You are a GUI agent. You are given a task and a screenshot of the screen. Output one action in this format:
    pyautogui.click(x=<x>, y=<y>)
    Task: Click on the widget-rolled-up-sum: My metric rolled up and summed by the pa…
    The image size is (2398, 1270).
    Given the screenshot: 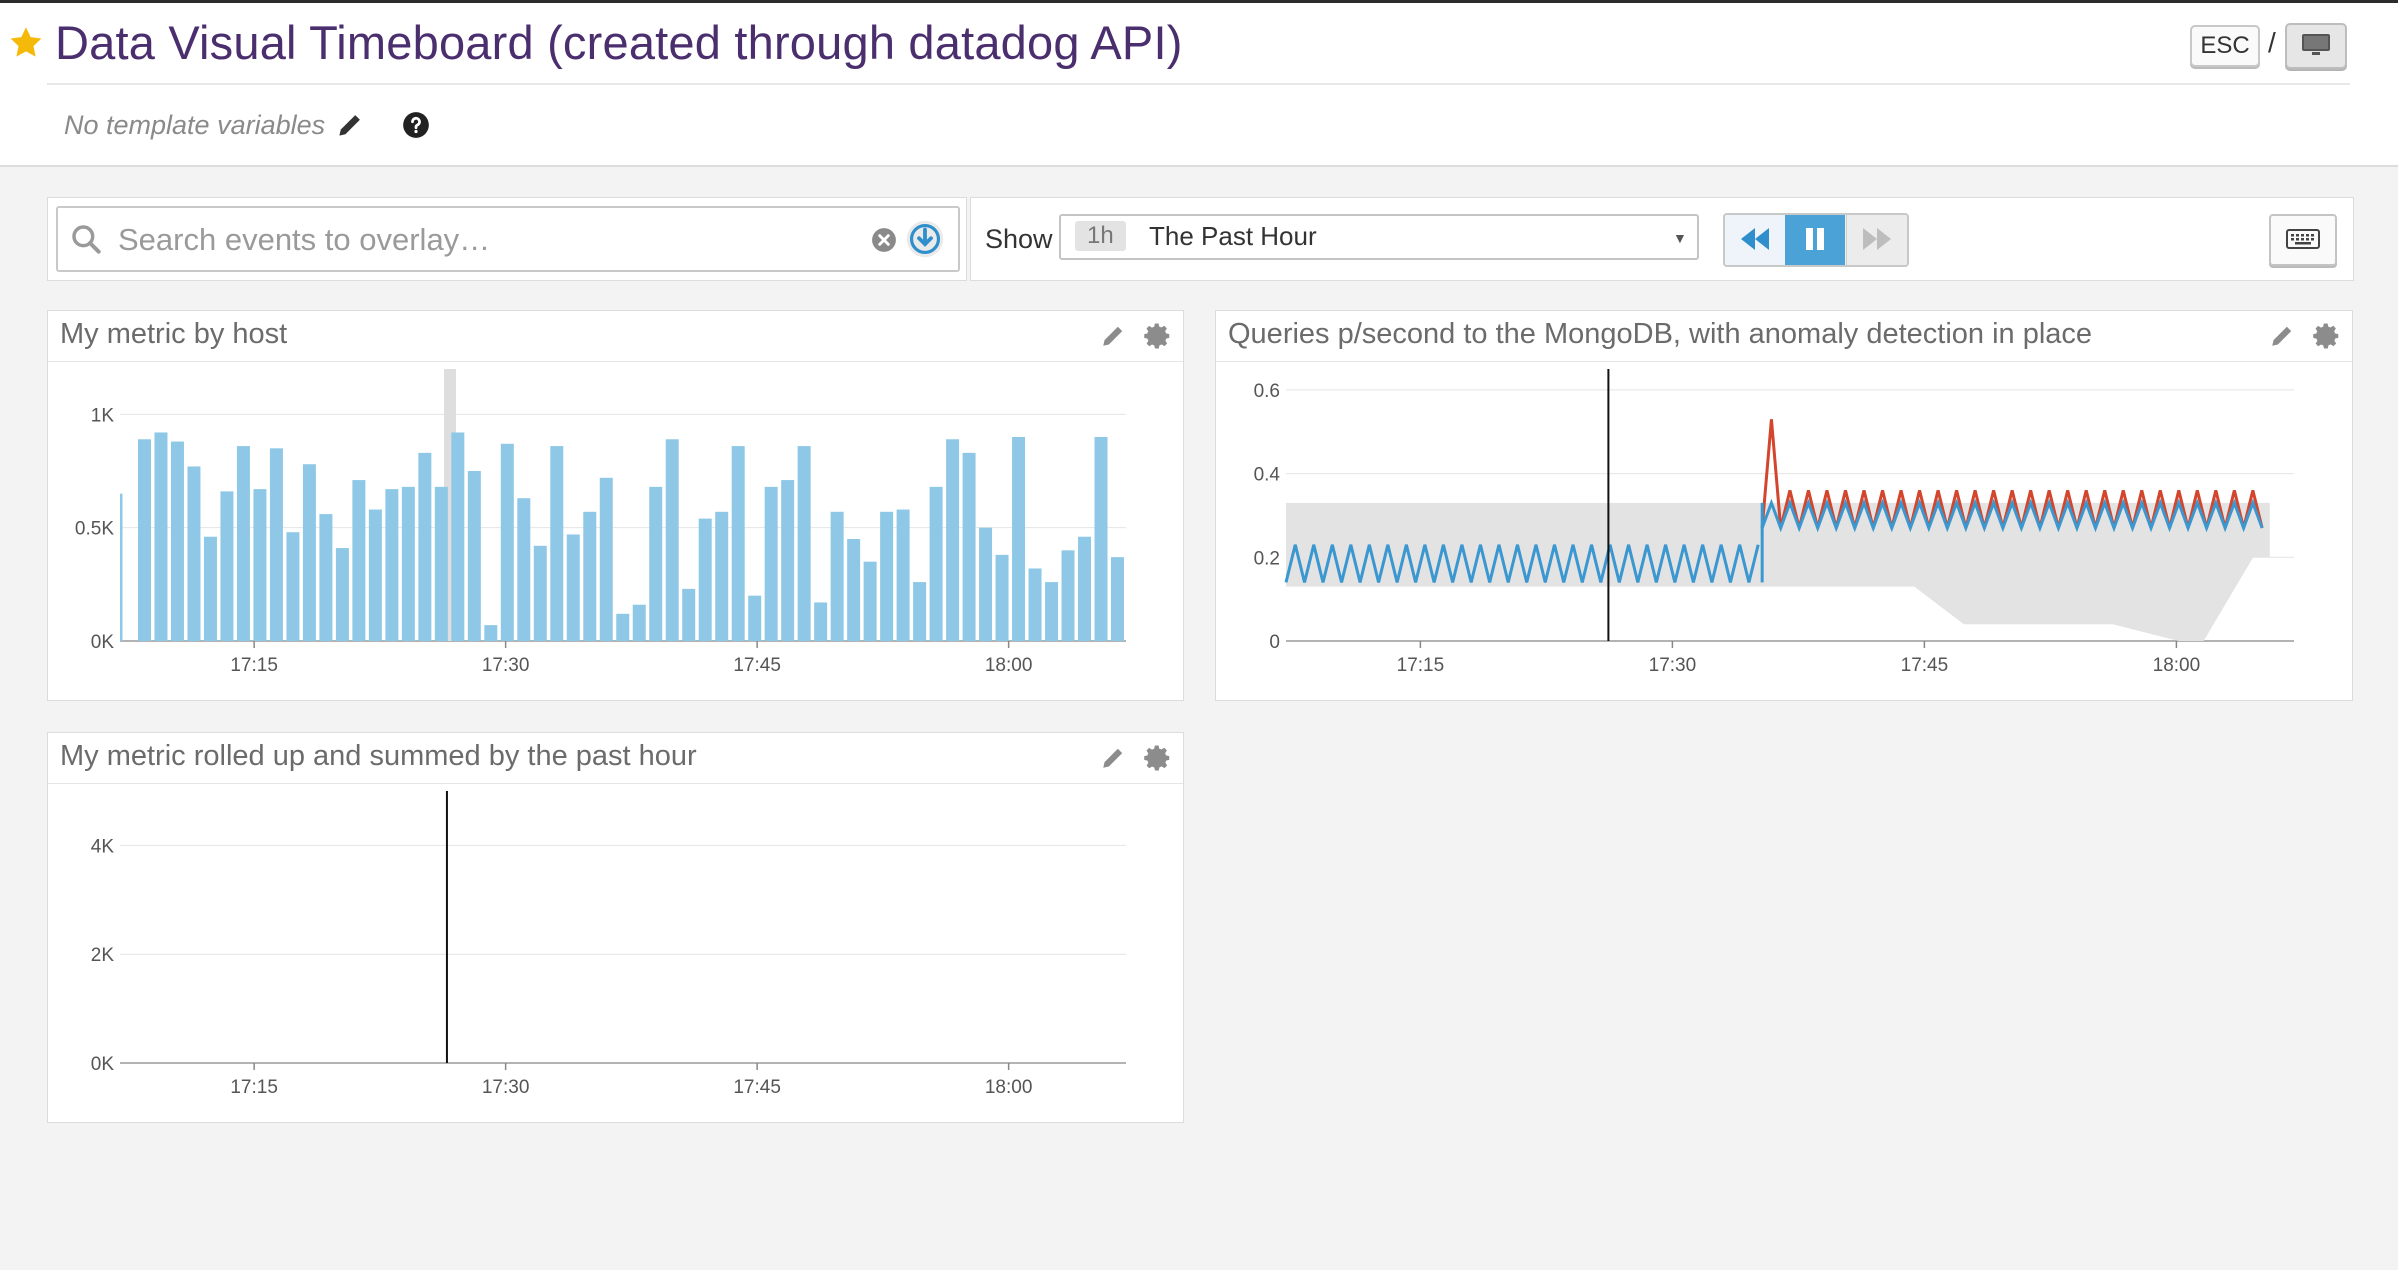 What is the action you would take?
    pyautogui.click(x=615, y=927)
    